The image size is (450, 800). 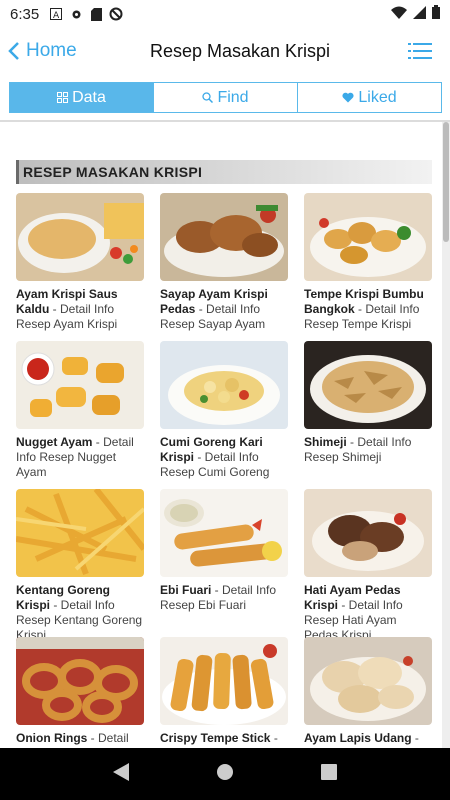 I want to click on nav-back-button, so click(x=121, y=774).